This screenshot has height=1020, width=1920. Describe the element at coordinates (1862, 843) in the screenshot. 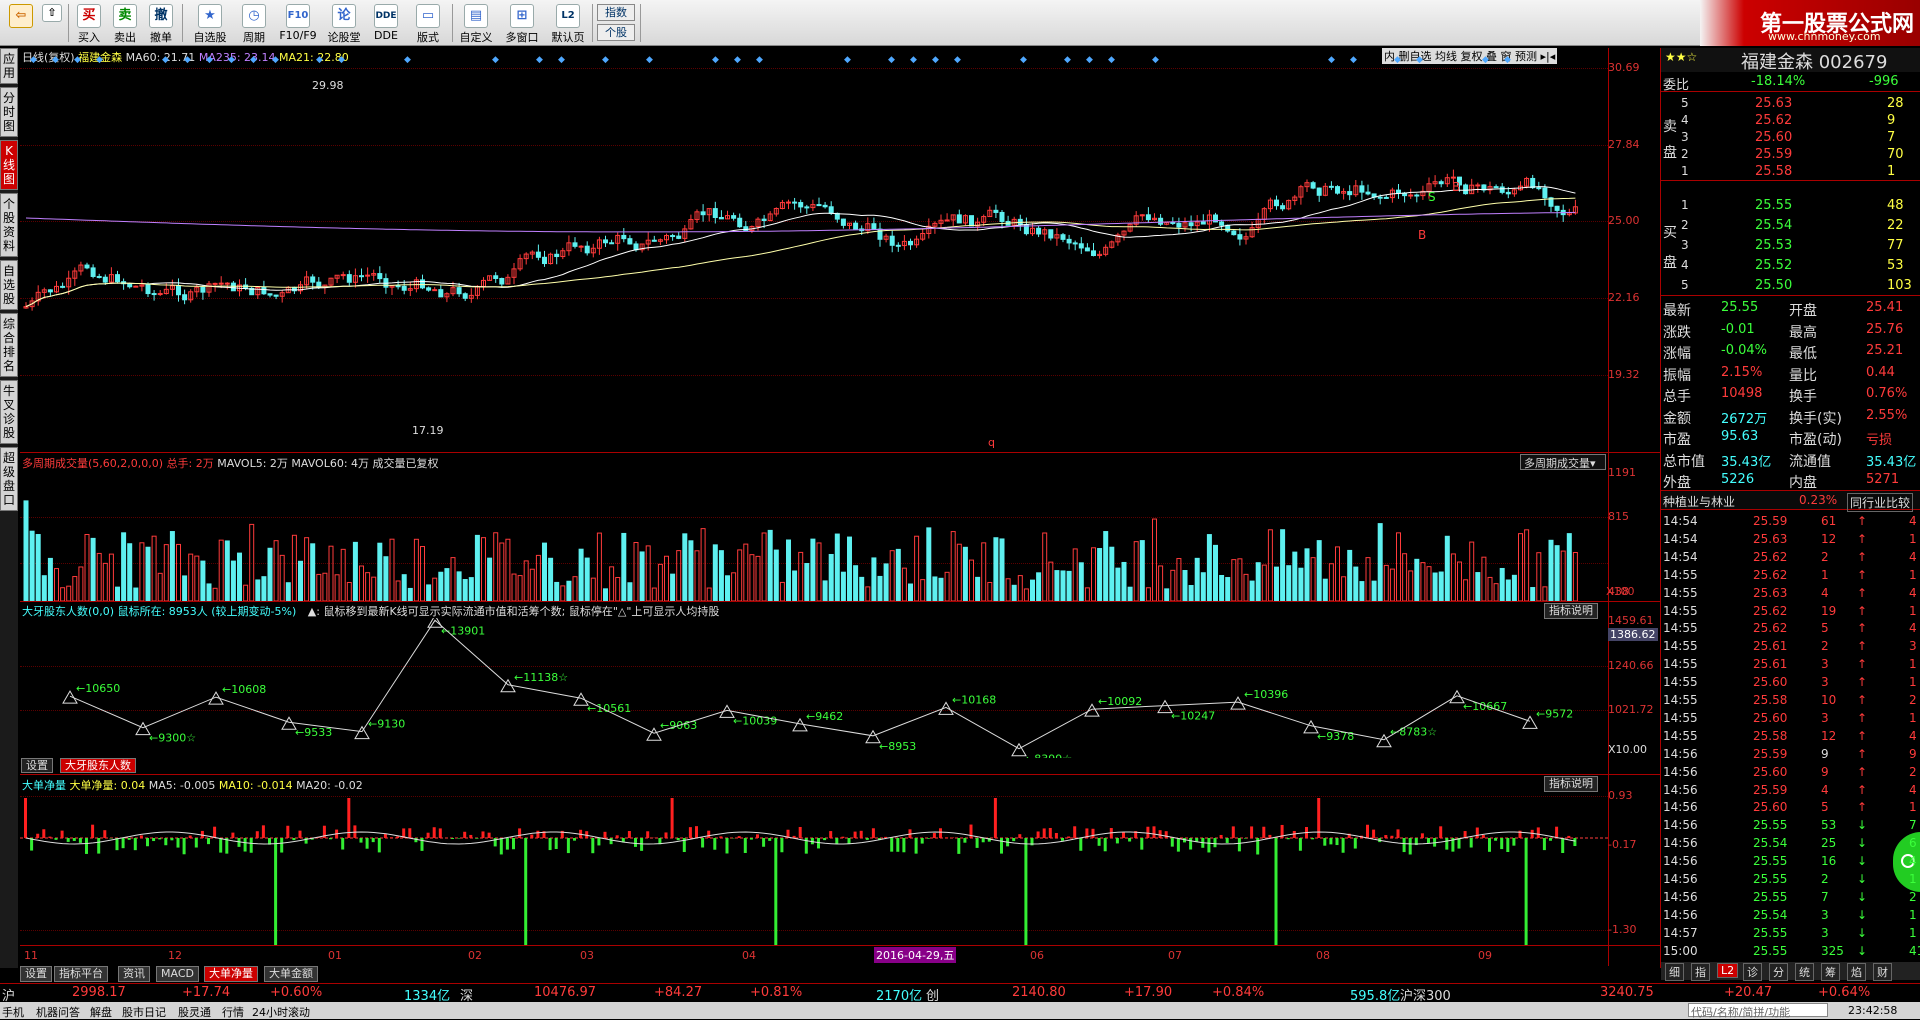

I see `arrow-icon: ↓` at that location.